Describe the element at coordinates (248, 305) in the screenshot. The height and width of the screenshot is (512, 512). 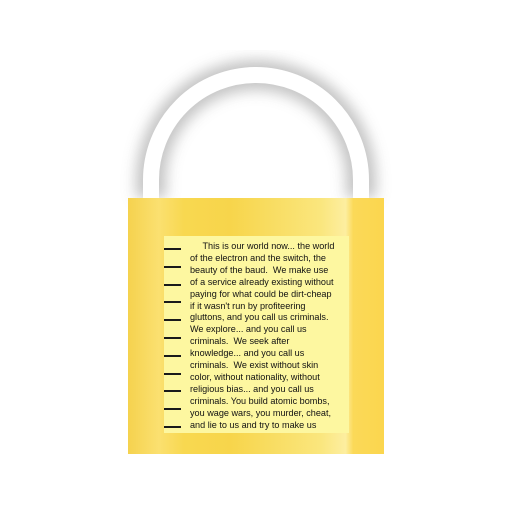
I see `note-line: if it wasn't run by profiteering` at that location.